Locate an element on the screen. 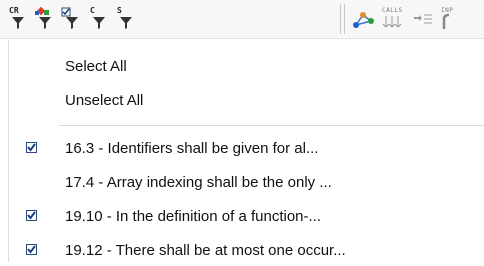 This screenshot has width=484, height=266. checkbox-funnel-icon is located at coordinates (69, 18).